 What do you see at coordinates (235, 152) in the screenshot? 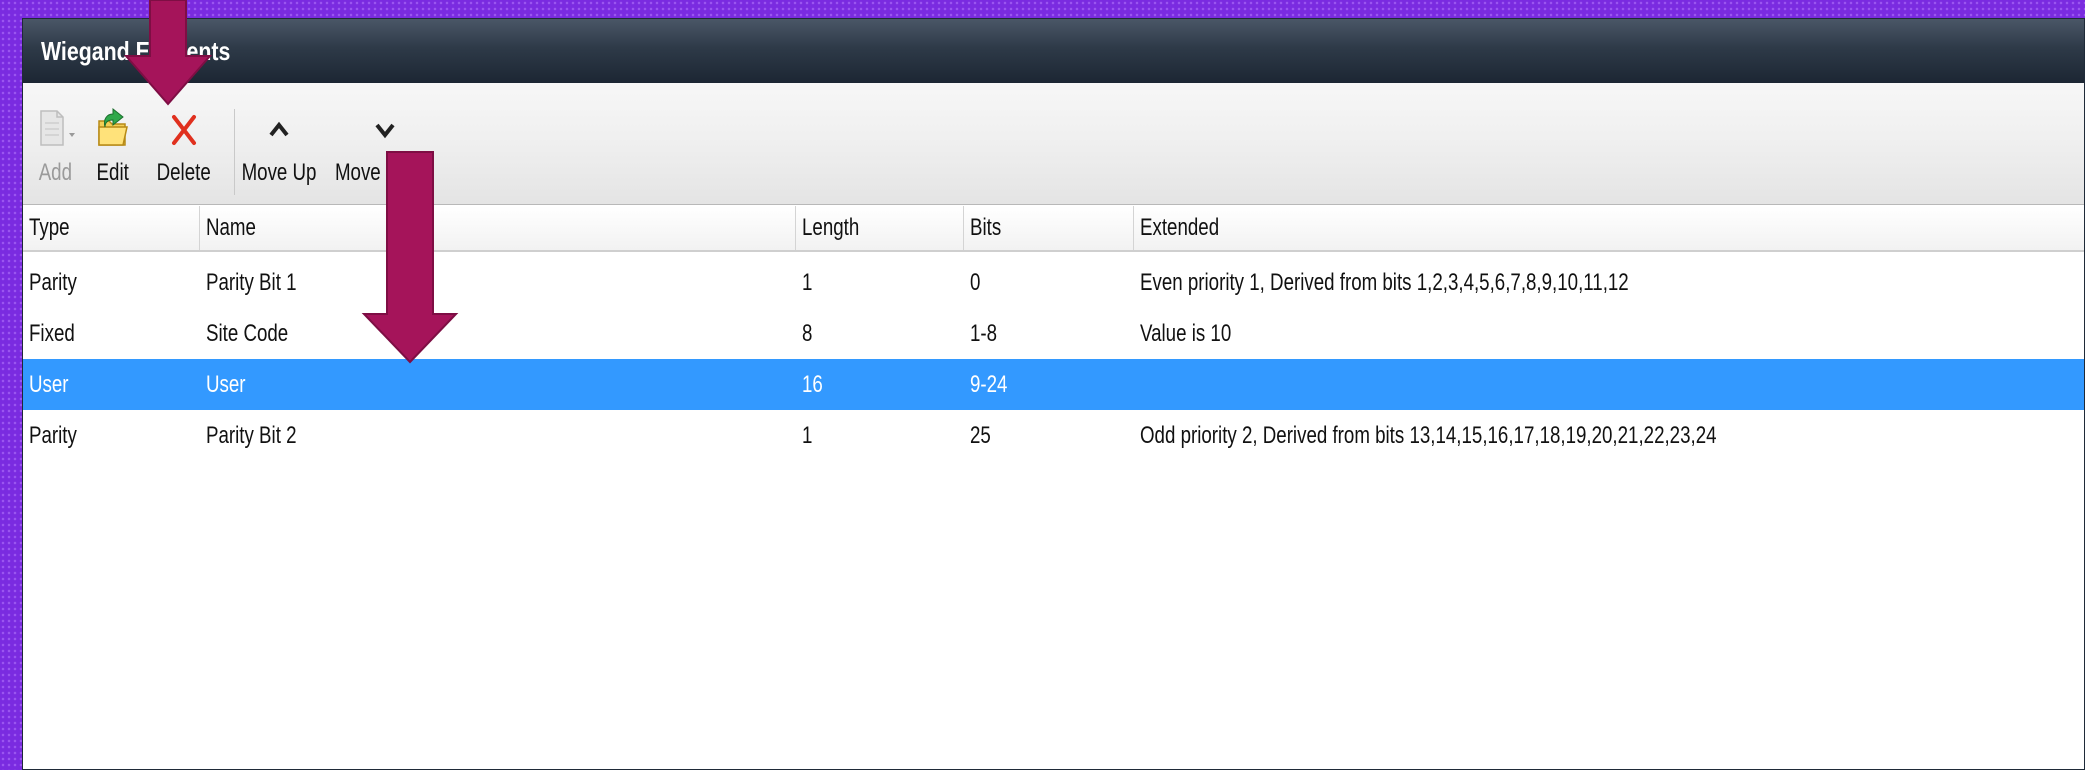
I see `toolbar-separator` at bounding box center [235, 152].